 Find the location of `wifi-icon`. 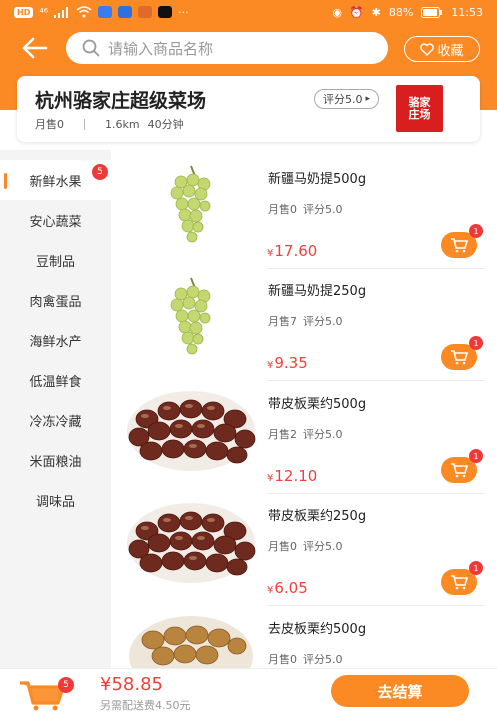

wifi-icon is located at coordinates (84, 12).